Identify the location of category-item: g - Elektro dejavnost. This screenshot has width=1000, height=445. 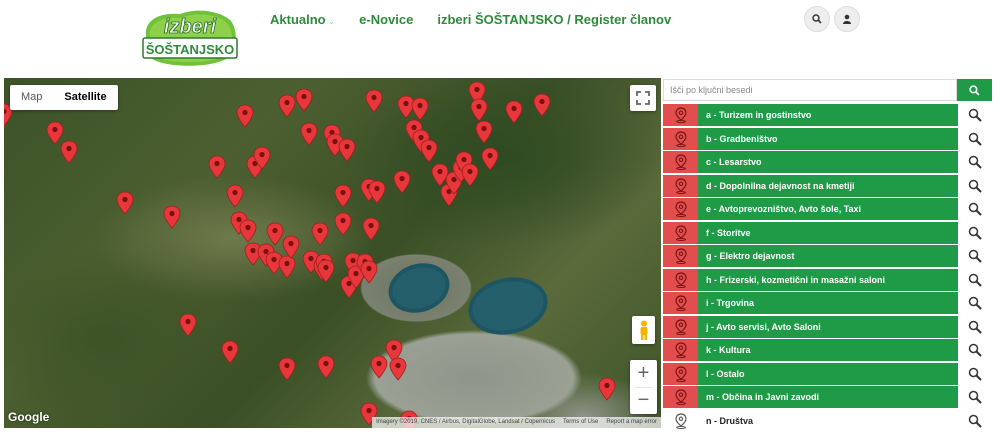
(827, 257).